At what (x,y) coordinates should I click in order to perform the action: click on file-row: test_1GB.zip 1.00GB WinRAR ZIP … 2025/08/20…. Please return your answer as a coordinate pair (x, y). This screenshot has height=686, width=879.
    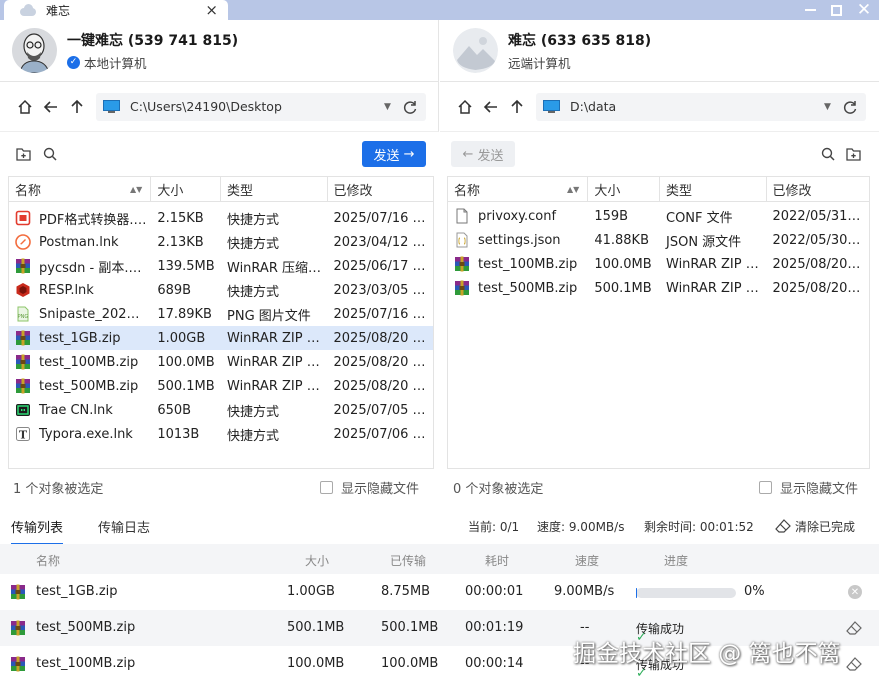
    Looking at the image, I should click on (221, 338).